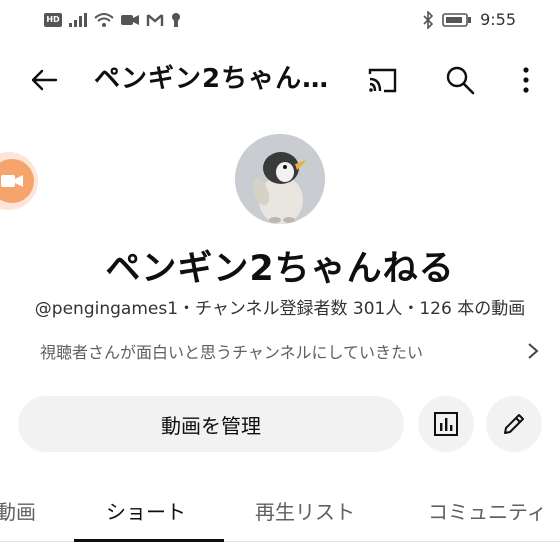  Describe the element at coordinates (280, 22) in the screenshot. I see `status-bar: HD 9:55` at that location.